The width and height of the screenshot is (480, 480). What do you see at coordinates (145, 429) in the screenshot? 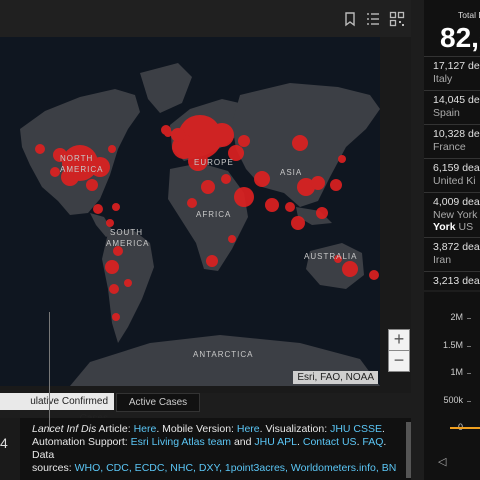
I see `article-here-link: Here` at bounding box center [145, 429].